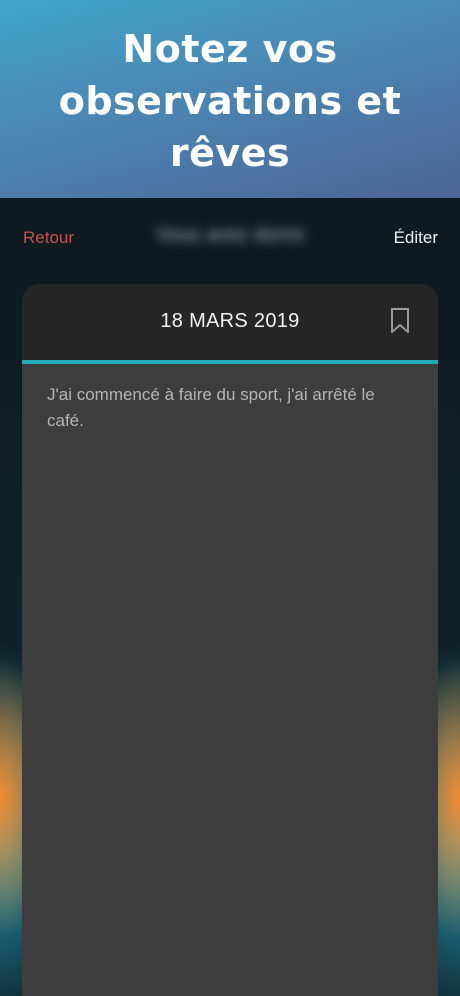  Describe the element at coordinates (230, 127) in the screenshot. I see `promo-title-line-2: observations et rêves` at that location.